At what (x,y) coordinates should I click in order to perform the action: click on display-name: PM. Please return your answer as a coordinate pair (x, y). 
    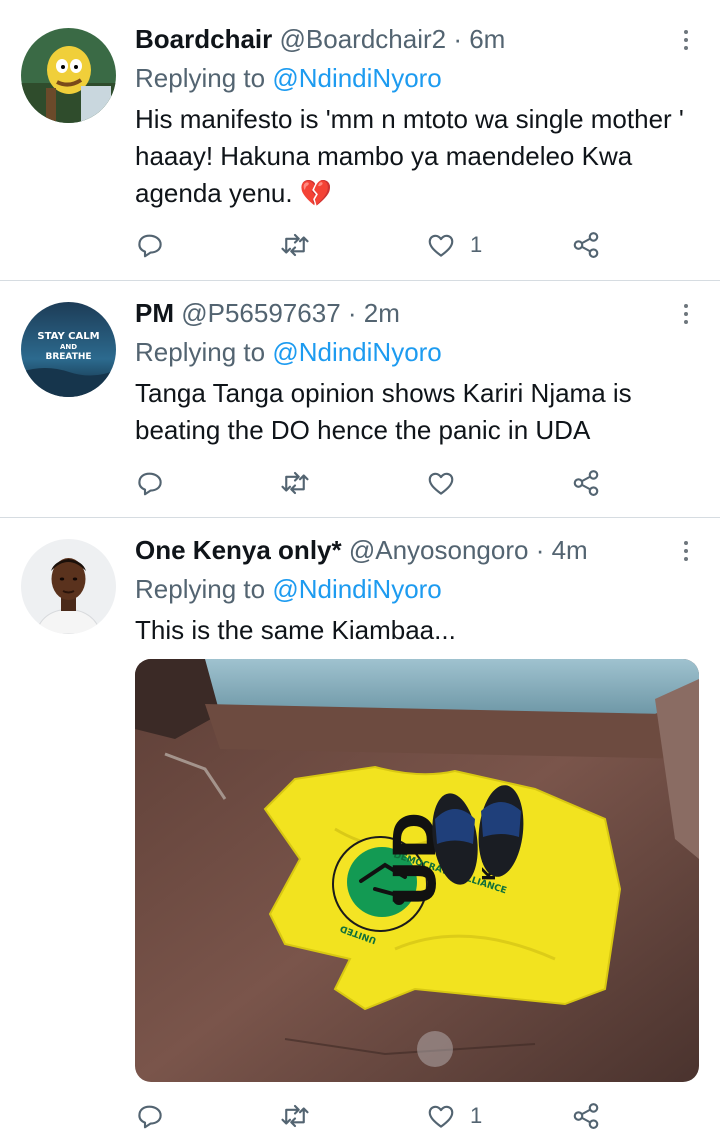
    Looking at the image, I should click on (154, 313).